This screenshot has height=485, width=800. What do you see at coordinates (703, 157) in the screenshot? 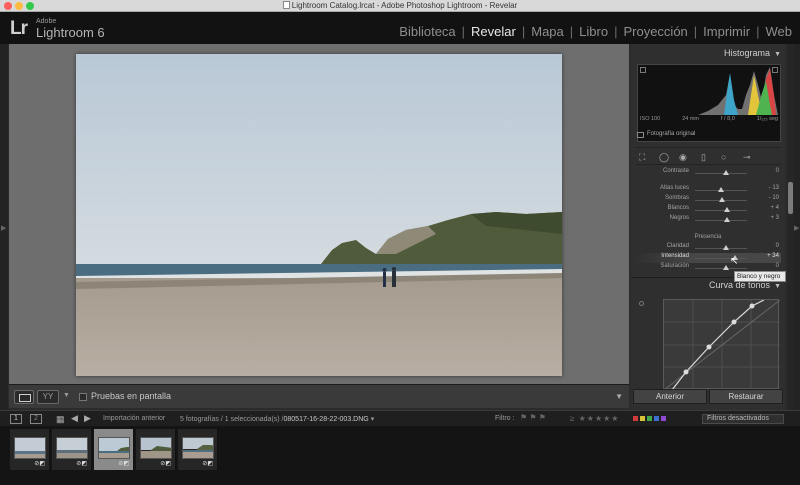
I see `graduated-filter-icon: ▯` at bounding box center [703, 157].